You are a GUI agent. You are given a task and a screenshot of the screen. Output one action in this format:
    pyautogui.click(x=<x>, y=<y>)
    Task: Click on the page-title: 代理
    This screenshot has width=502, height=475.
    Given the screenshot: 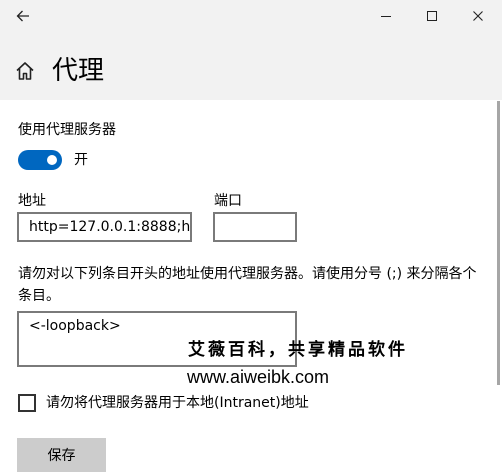 What is the action you would take?
    pyautogui.click(x=78, y=71)
    